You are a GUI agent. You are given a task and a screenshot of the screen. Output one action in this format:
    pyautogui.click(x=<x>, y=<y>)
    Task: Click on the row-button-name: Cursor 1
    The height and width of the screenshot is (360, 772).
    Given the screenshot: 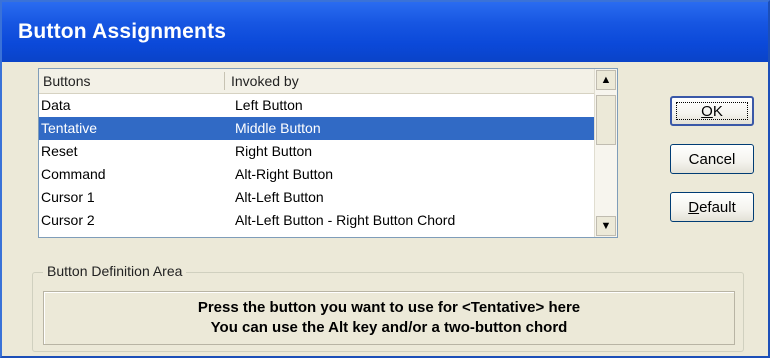 What is the action you would take?
    pyautogui.click(x=68, y=197)
    